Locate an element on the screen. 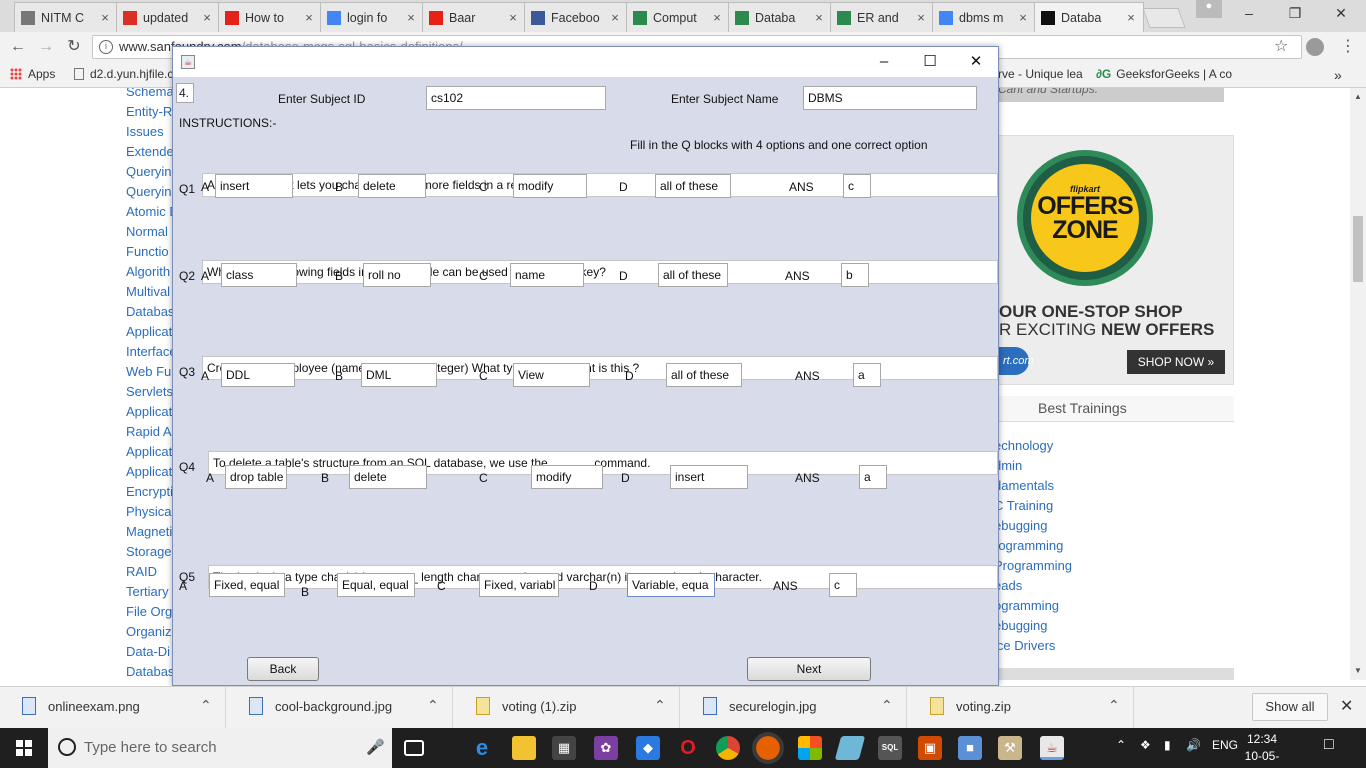 Image resolution: width=1366 pixels, height=768 pixels. download-item: voting (1).zip ⌃ is located at coordinates (567, 708).